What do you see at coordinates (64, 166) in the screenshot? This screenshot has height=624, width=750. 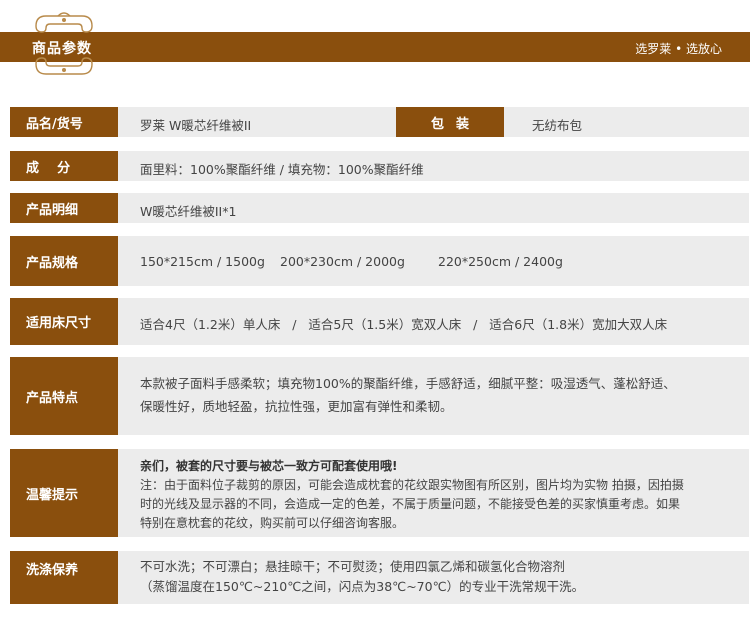 I see `label-material: 成 分` at bounding box center [64, 166].